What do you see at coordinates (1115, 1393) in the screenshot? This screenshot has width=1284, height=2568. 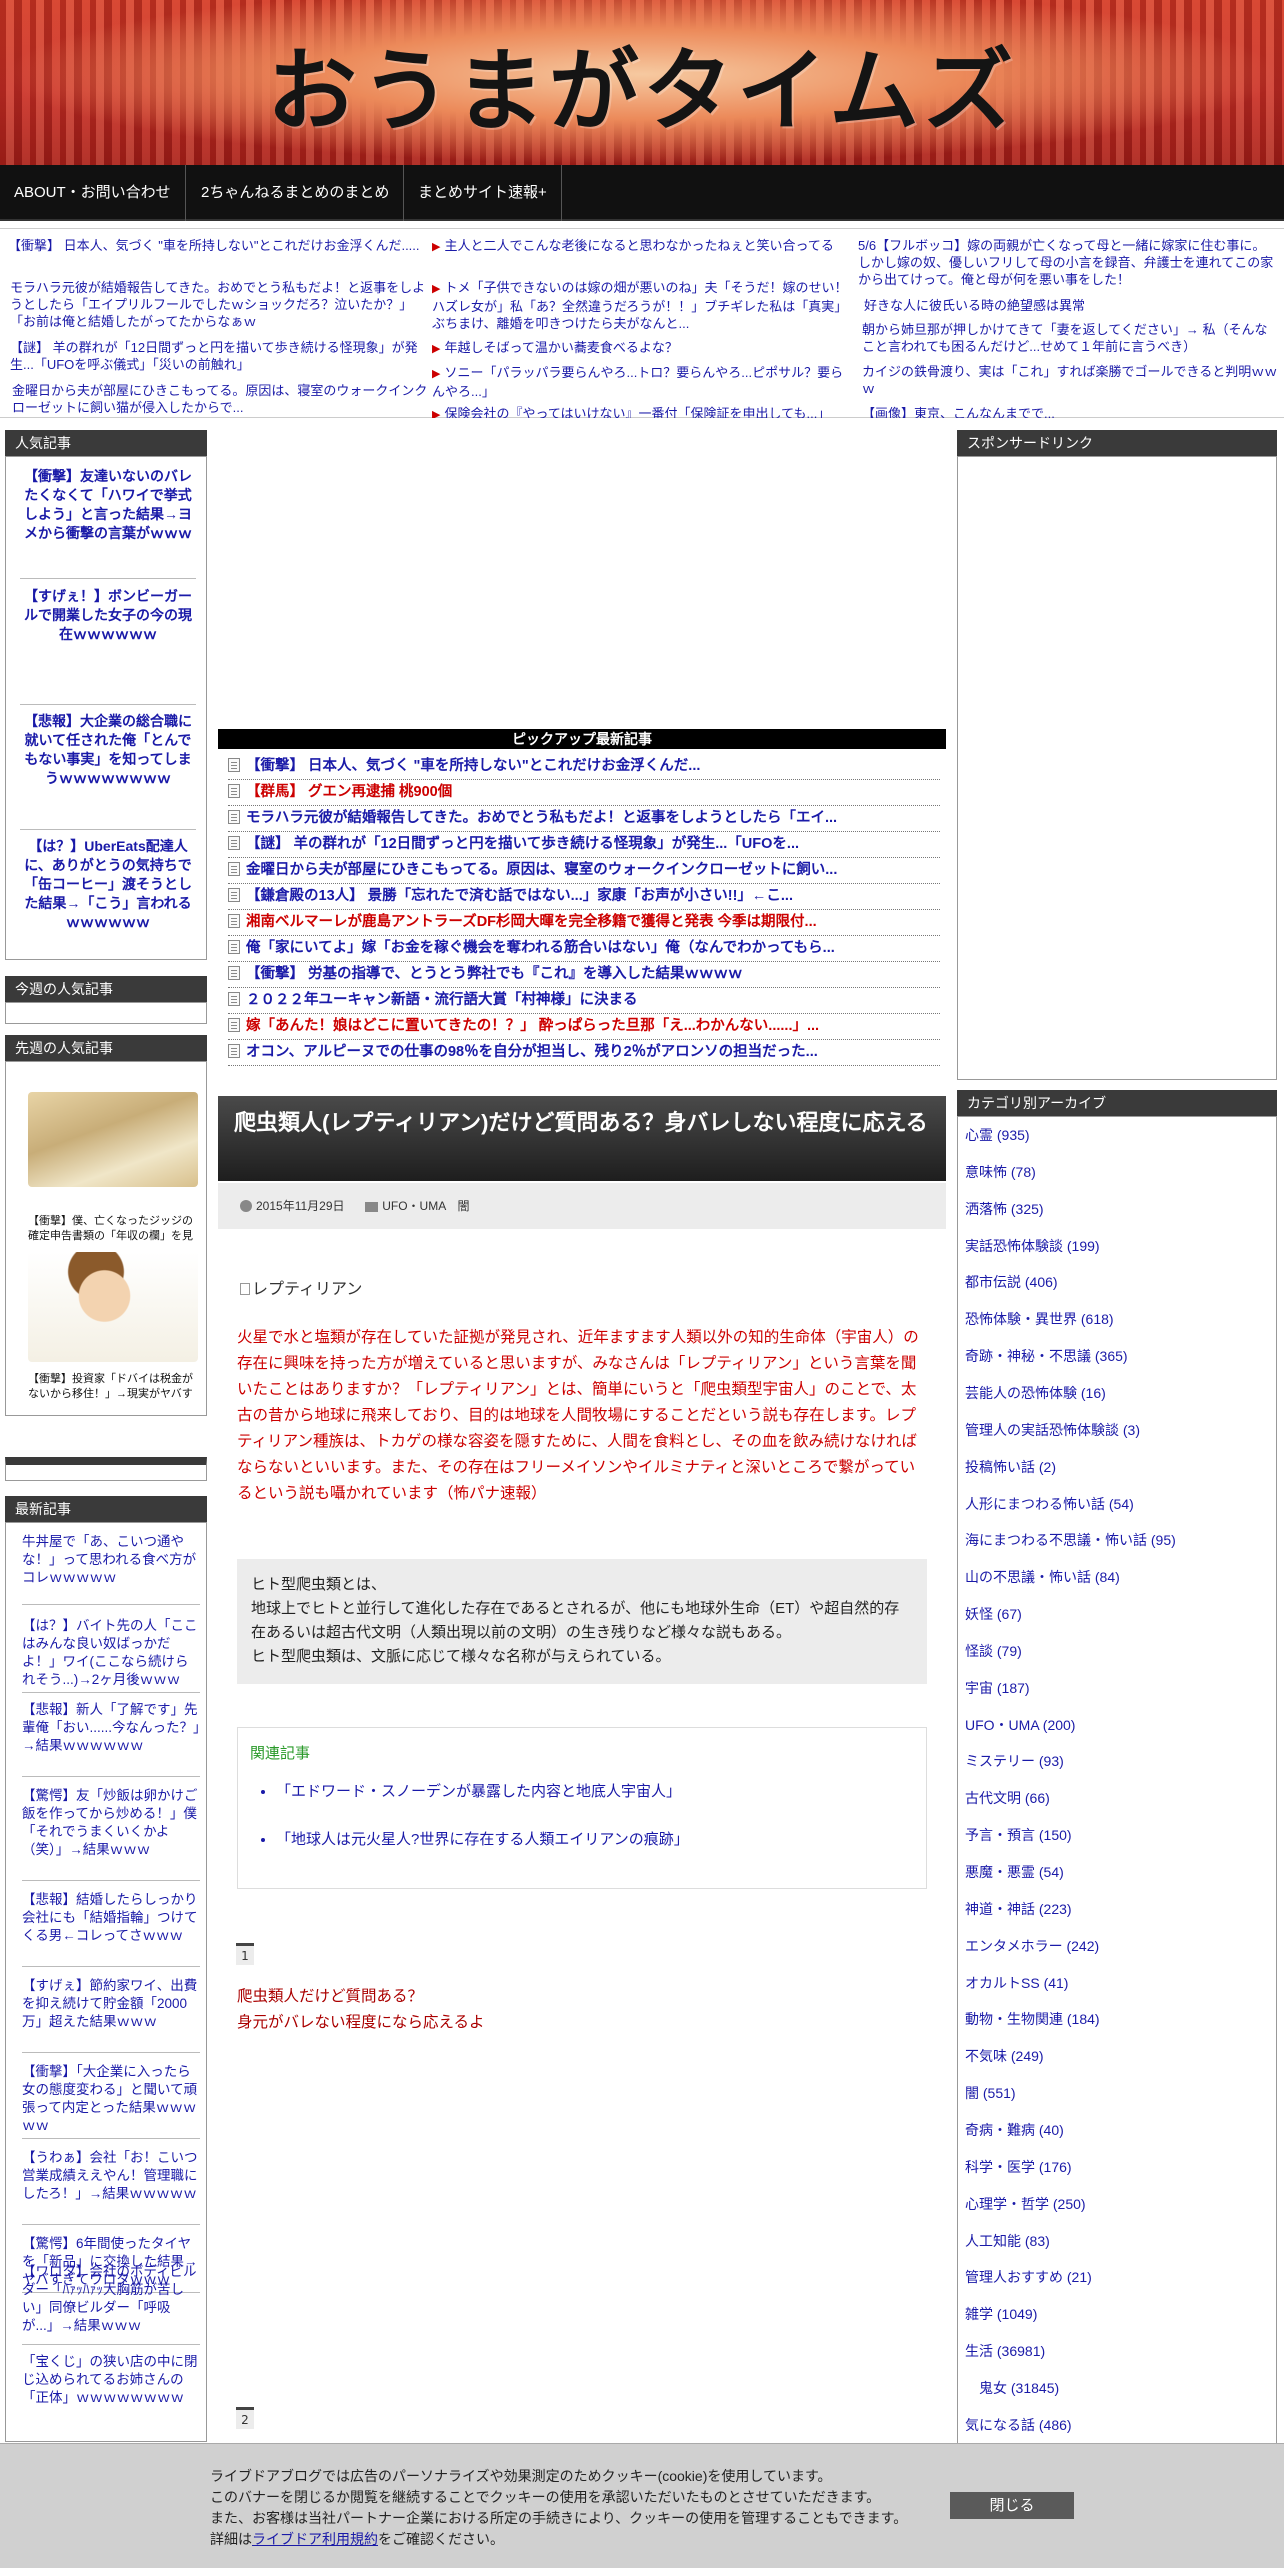 I see `category-link: 芸能人の恐怖体験 (16)` at bounding box center [1115, 1393].